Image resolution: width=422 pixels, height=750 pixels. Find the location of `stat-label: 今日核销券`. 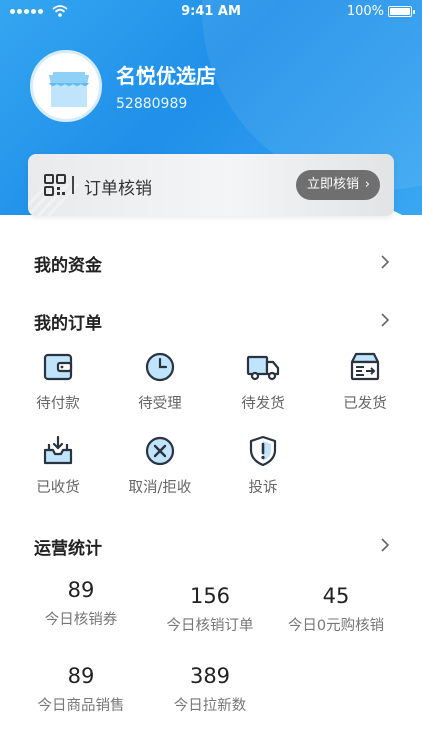

stat-label: 今日核销券 is located at coordinates (81, 620).